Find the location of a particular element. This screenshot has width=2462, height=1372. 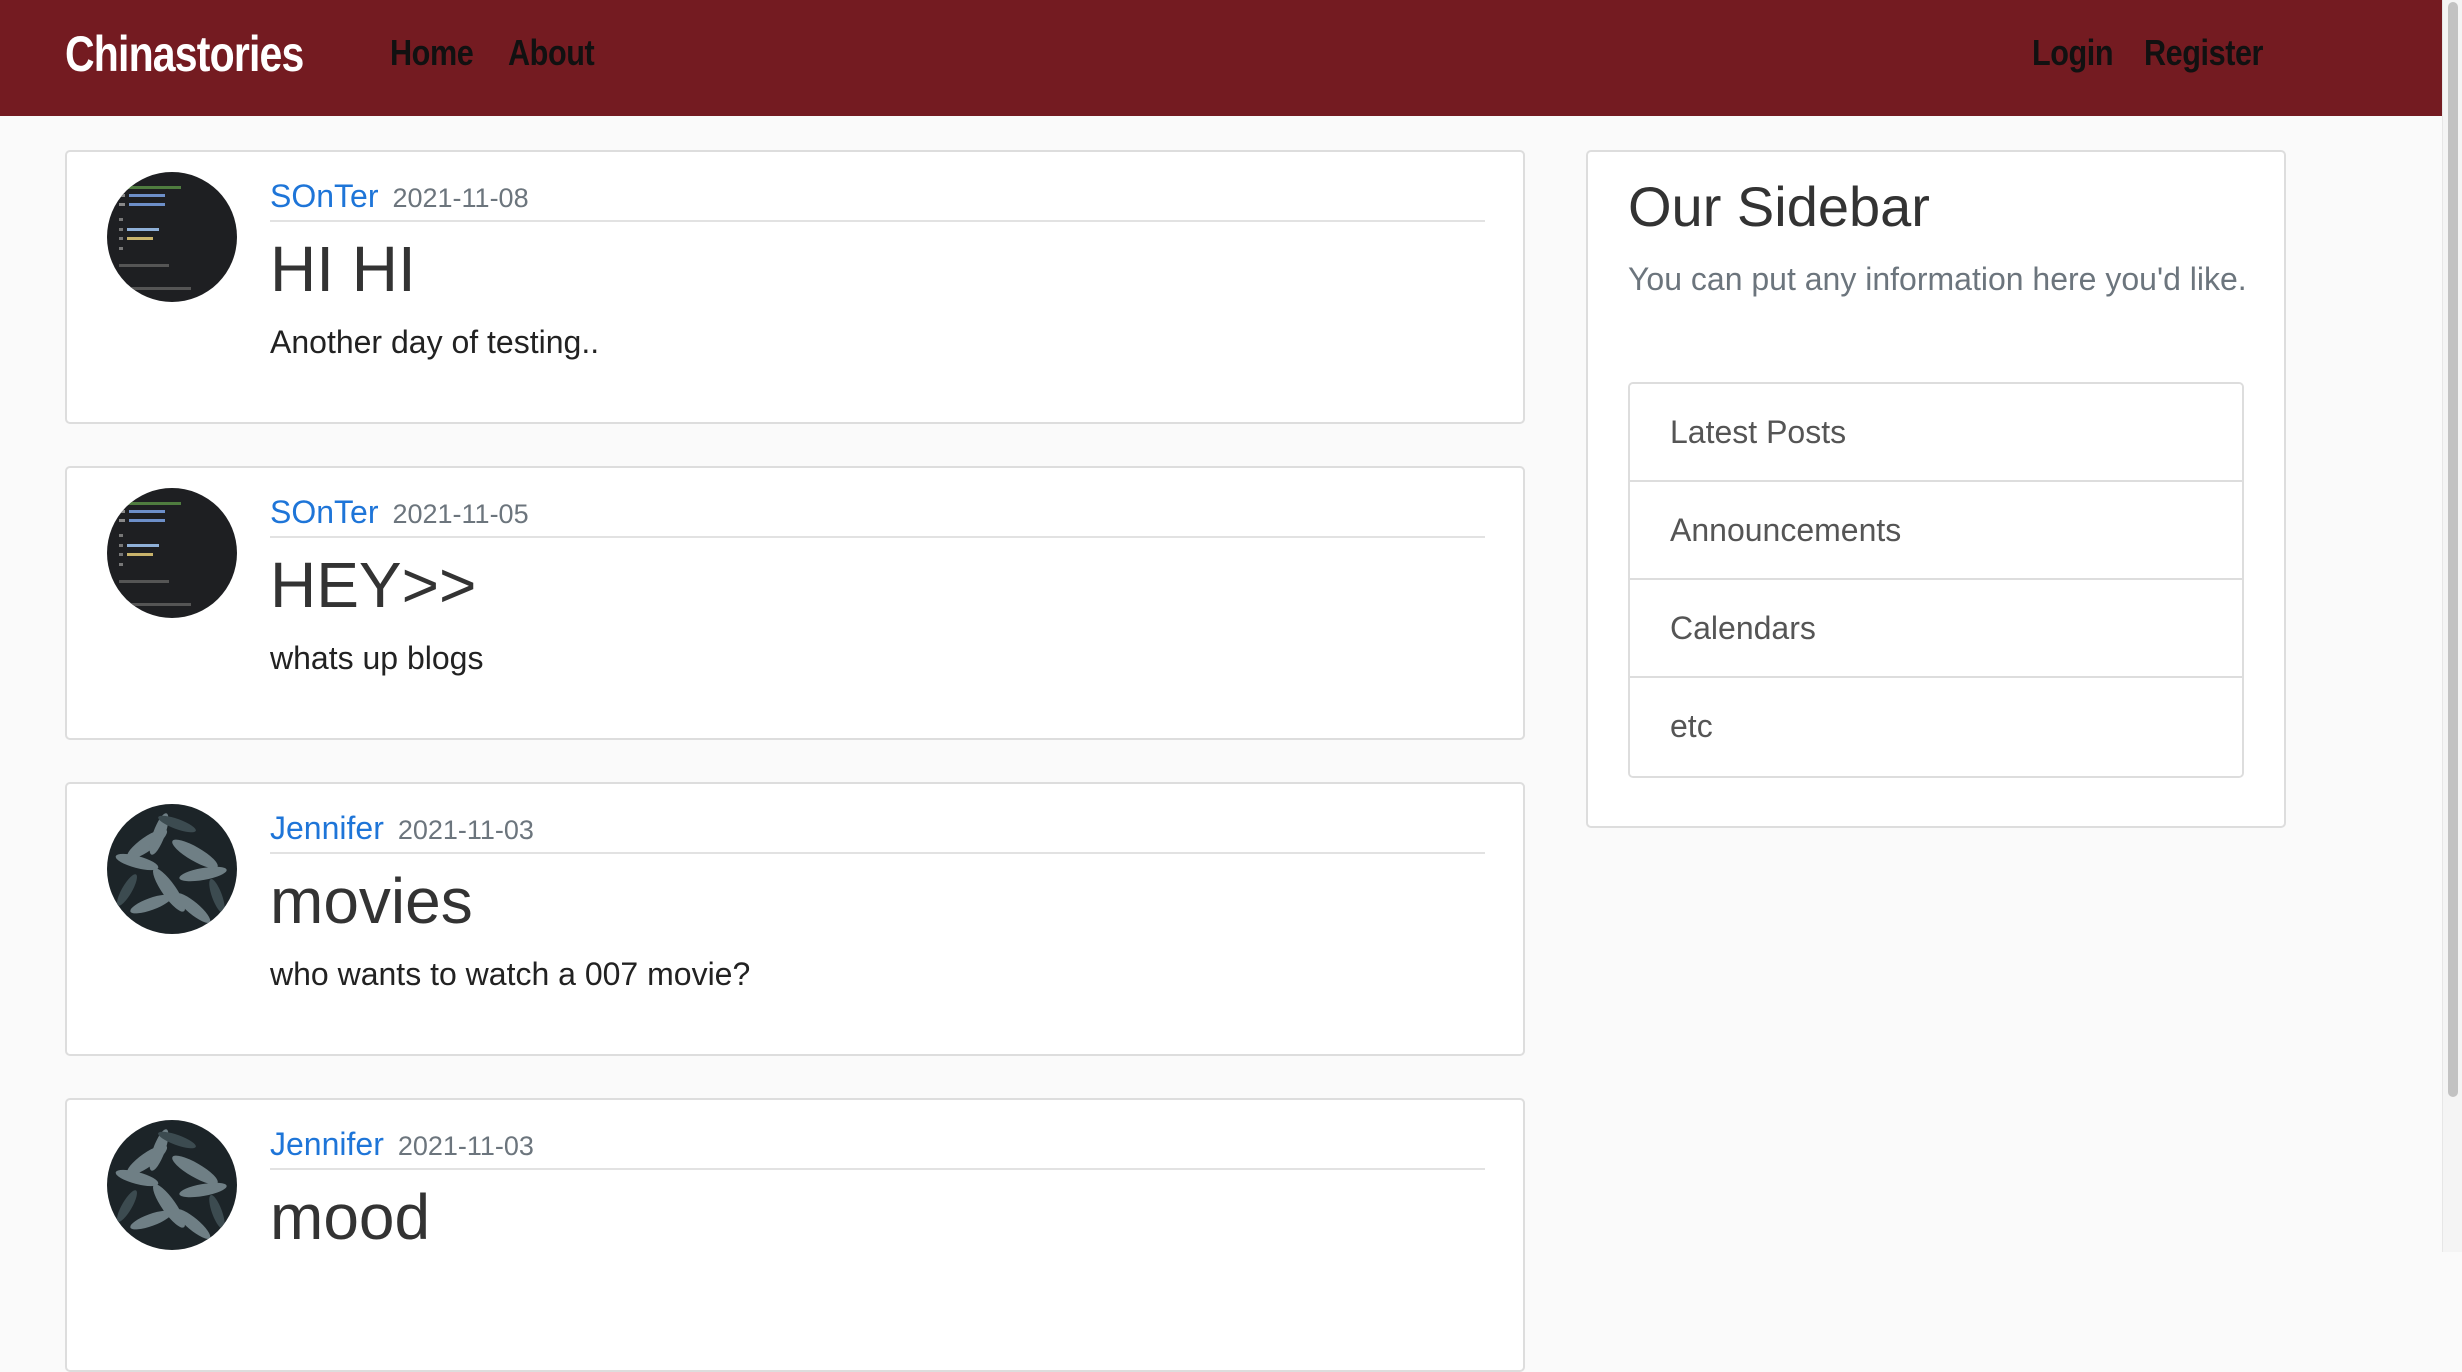

nav-about-link: About is located at coordinates (551, 53).